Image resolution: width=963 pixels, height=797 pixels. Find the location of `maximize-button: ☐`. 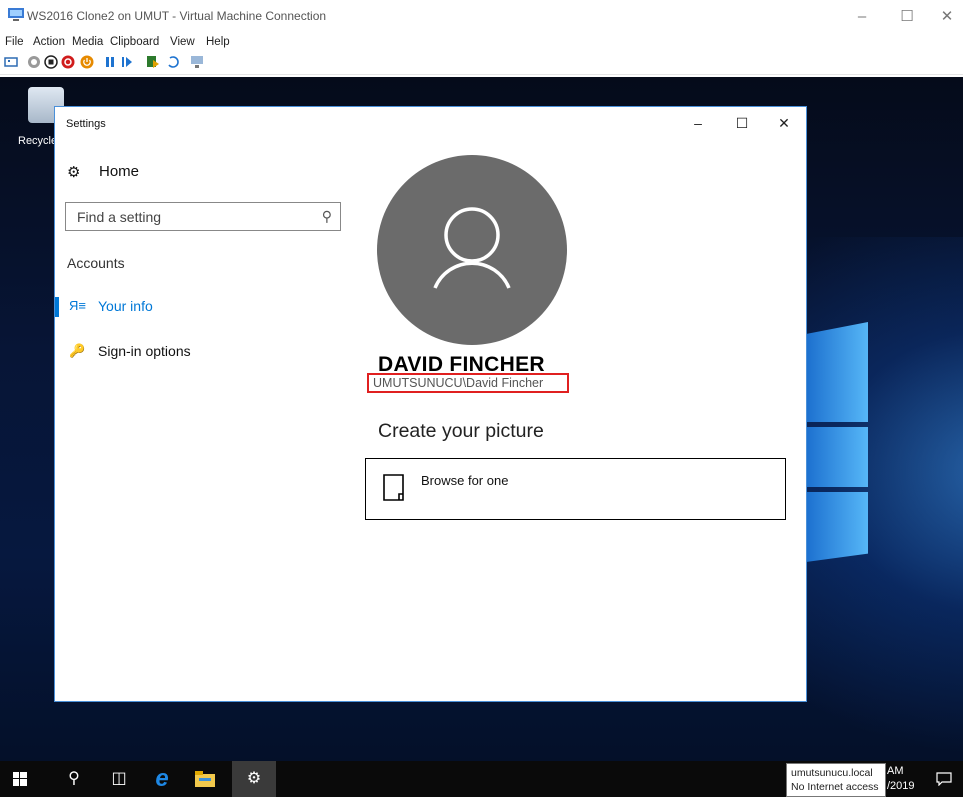

maximize-button: ☐ is located at coordinates (907, 17).